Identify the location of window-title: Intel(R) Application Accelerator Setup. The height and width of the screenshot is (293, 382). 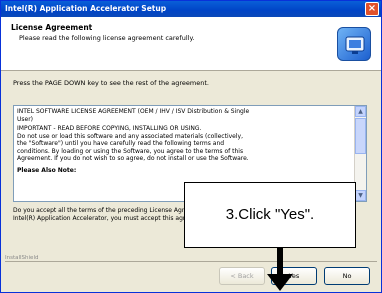
(86, 8).